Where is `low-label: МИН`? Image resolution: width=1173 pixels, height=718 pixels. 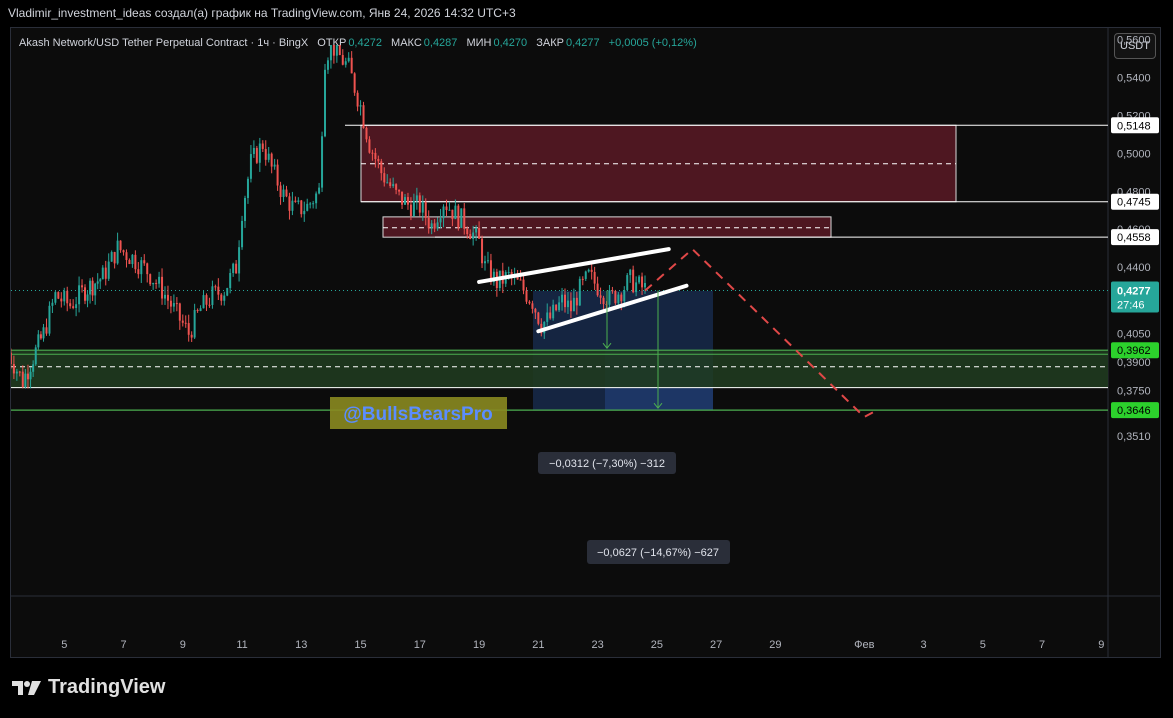 low-label: МИН is located at coordinates (479, 43).